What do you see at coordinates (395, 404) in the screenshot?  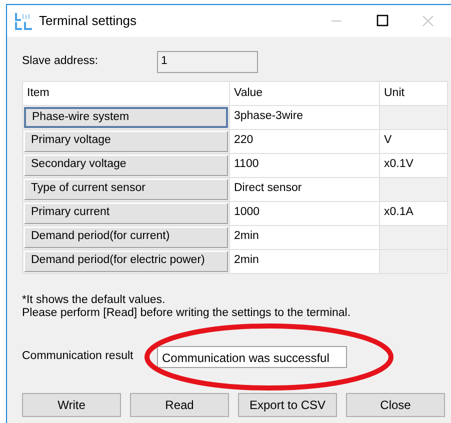 I see `dialog-button: Close` at bounding box center [395, 404].